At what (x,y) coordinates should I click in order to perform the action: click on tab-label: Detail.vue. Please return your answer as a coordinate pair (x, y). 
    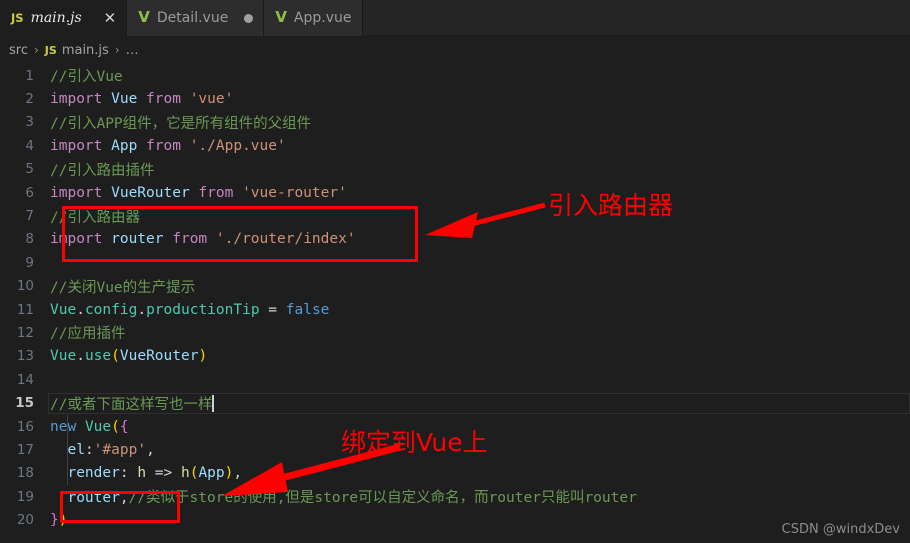
    Looking at the image, I should click on (192, 18).